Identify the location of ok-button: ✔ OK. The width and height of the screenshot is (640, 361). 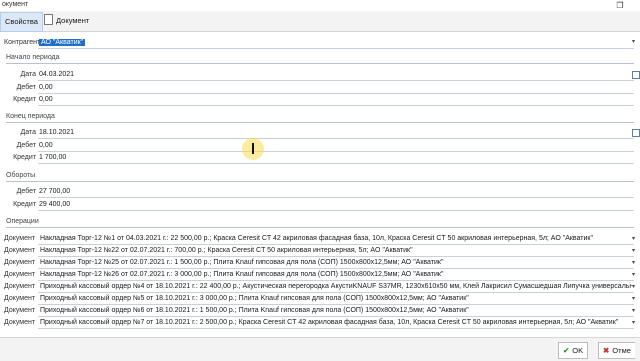
(573, 350).